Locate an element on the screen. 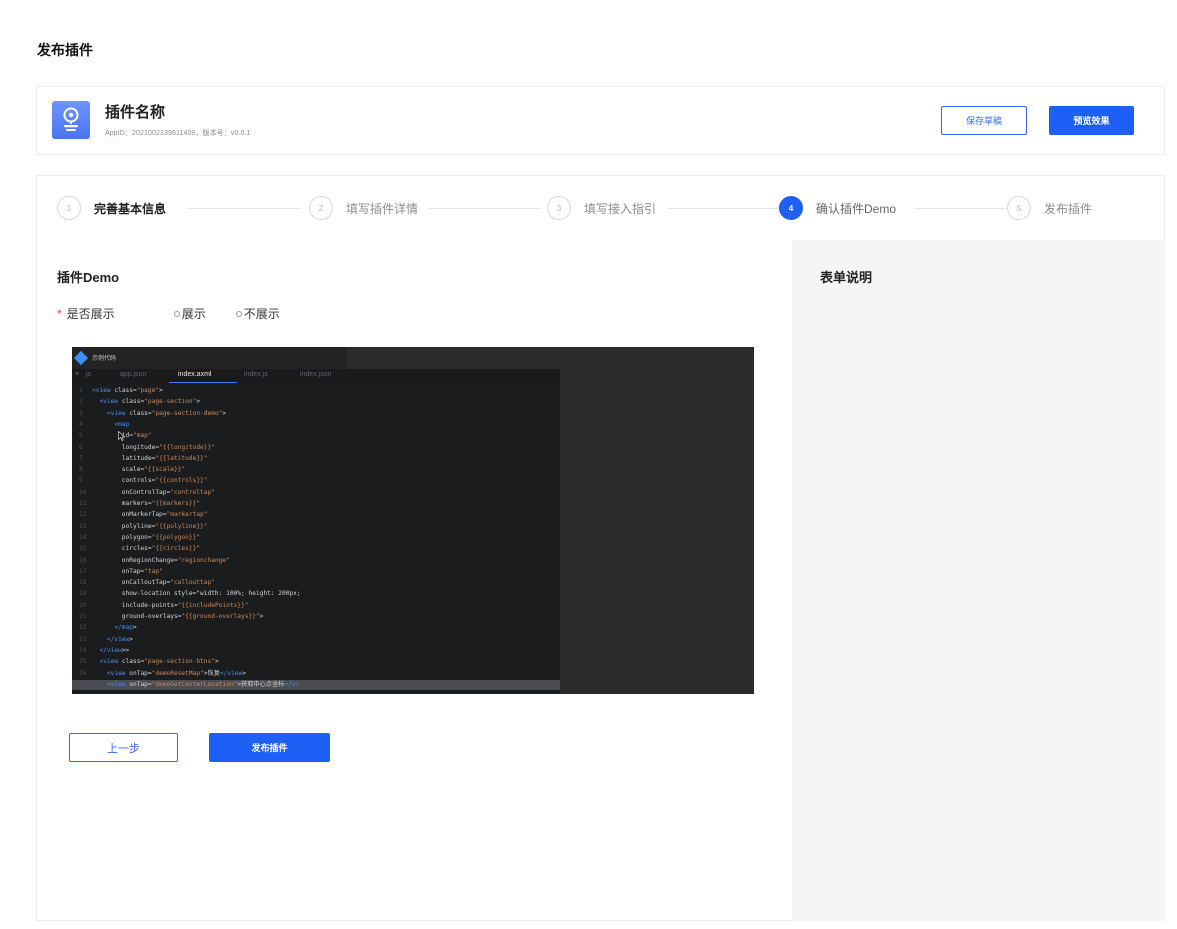 The image size is (1177, 929). line-number: 4 is located at coordinates (81, 424).